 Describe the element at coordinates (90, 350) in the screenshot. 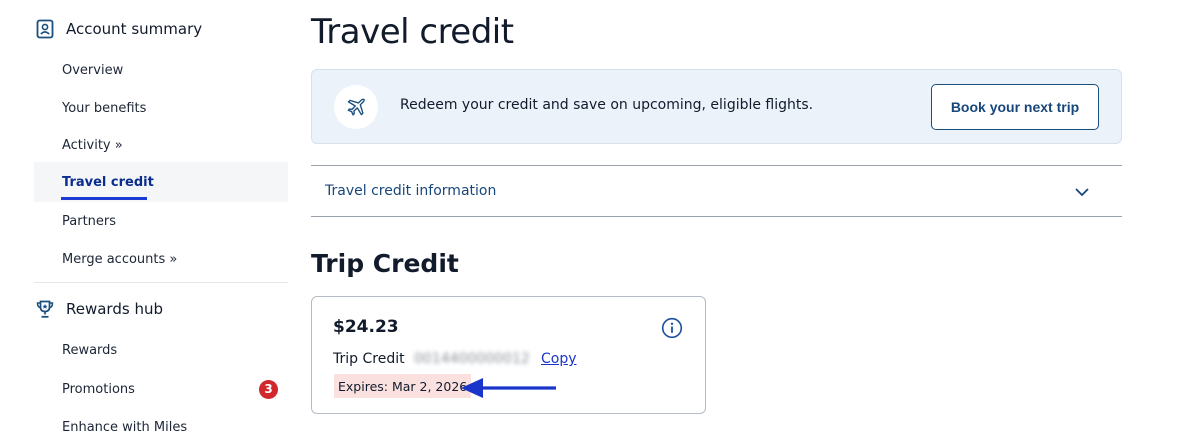

I see `sidebar-item-label: Rewards` at that location.